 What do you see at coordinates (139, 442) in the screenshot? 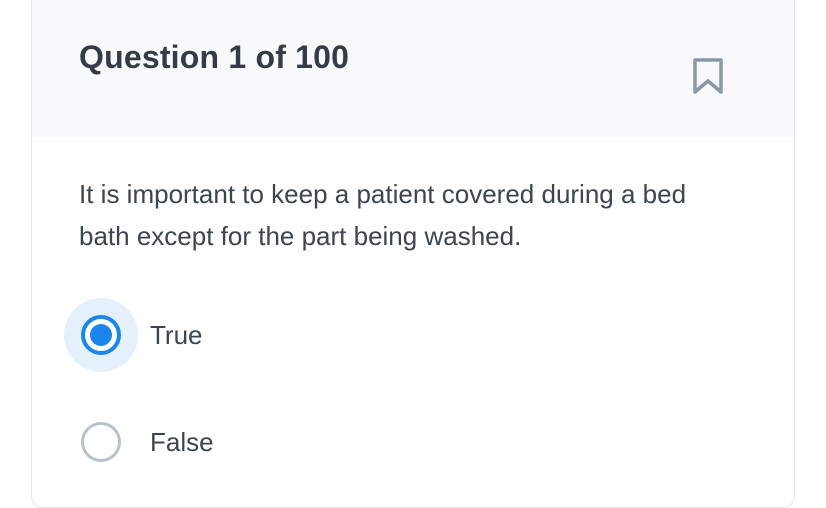
I see `option-false: False` at bounding box center [139, 442].